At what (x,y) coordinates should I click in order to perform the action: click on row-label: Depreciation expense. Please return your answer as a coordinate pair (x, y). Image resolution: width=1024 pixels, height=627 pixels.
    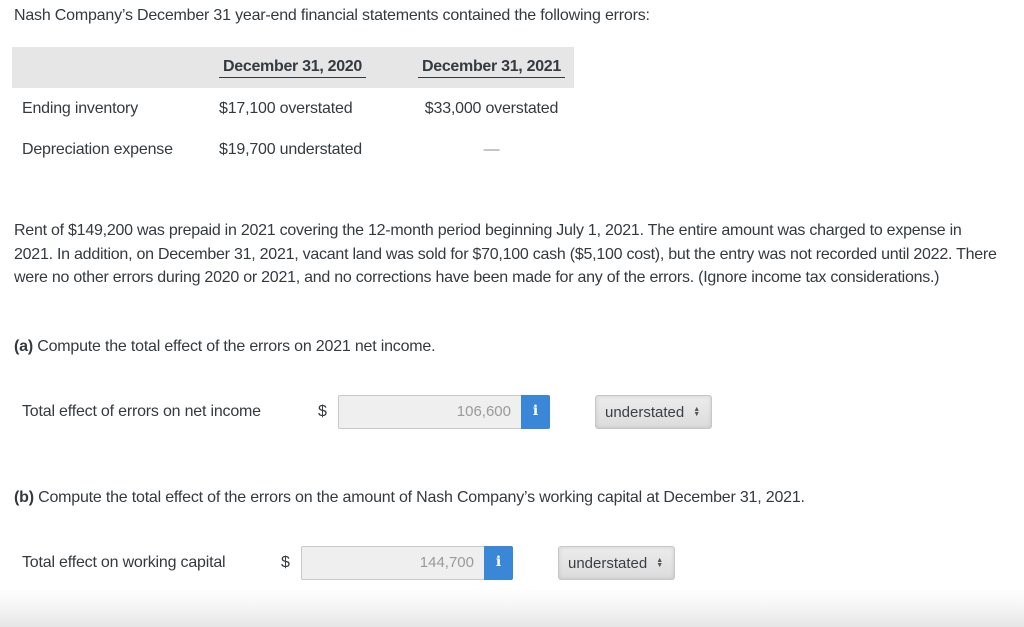
    Looking at the image, I should click on (97, 149).